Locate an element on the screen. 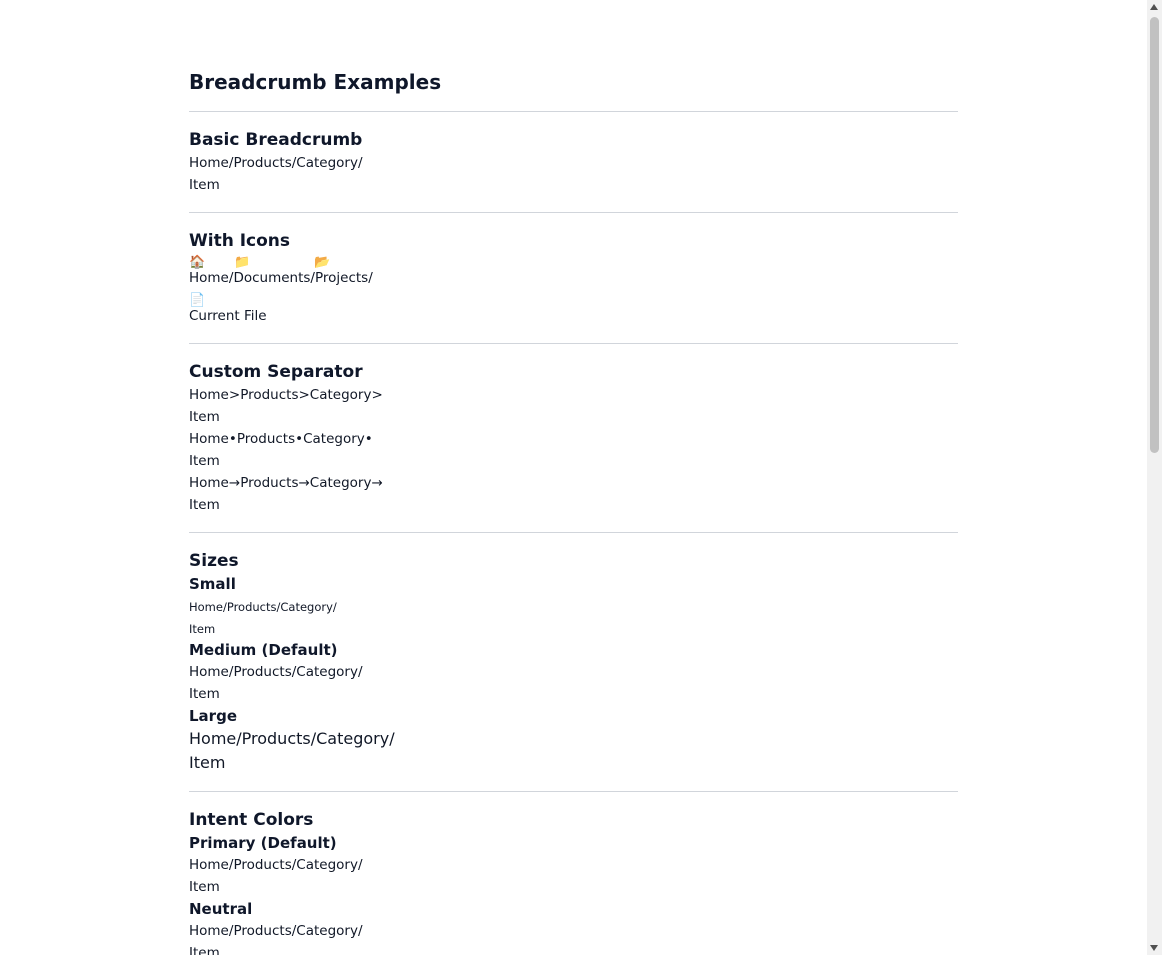  page-title: Breadcrumb Examples is located at coordinates (315, 82).